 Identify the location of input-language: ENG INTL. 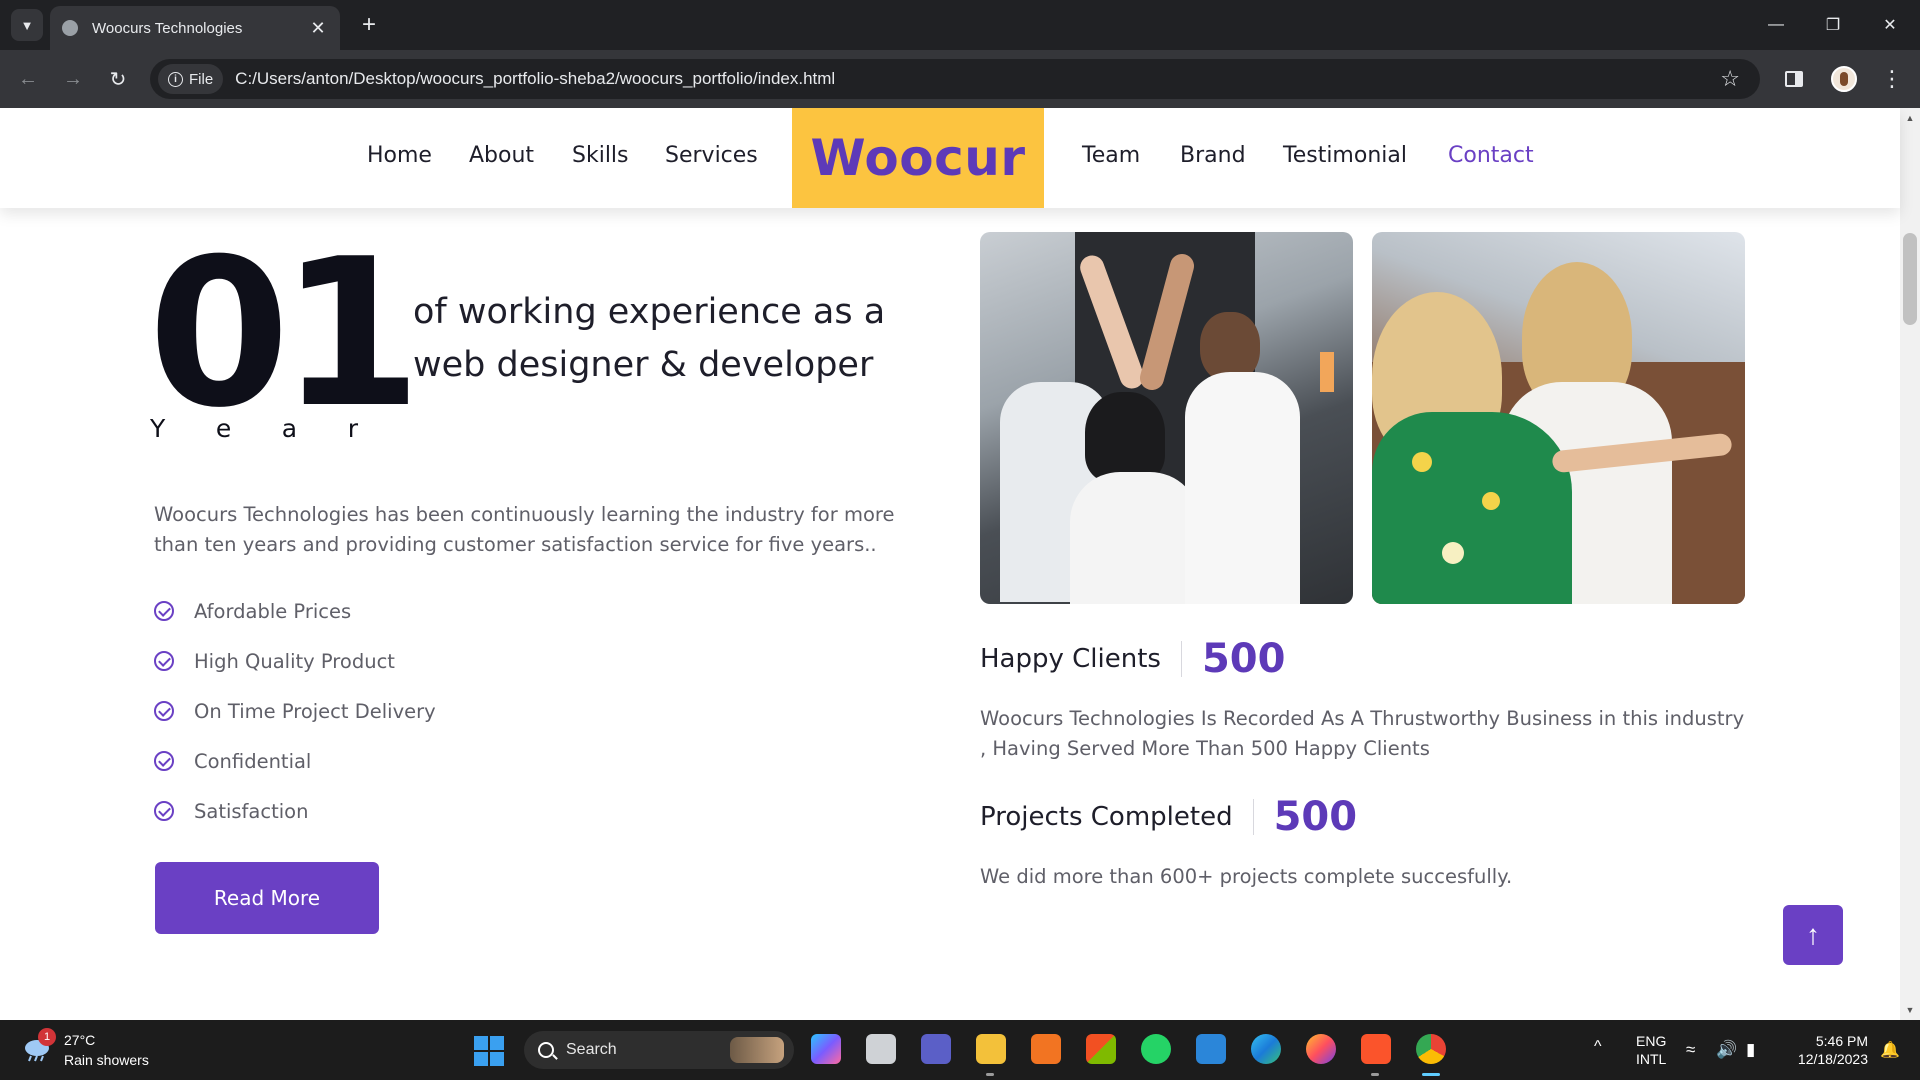
(1651, 1050).